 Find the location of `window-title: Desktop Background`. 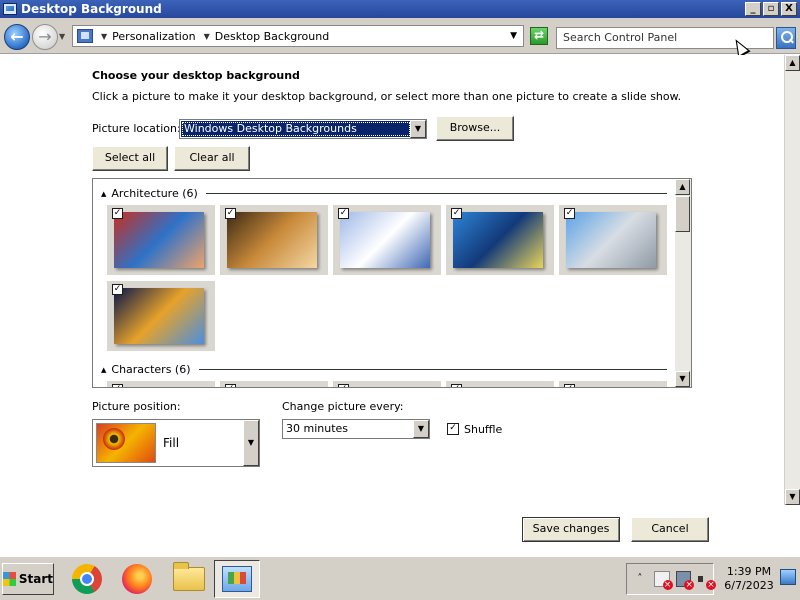

window-title: Desktop Background is located at coordinates (91, 9).